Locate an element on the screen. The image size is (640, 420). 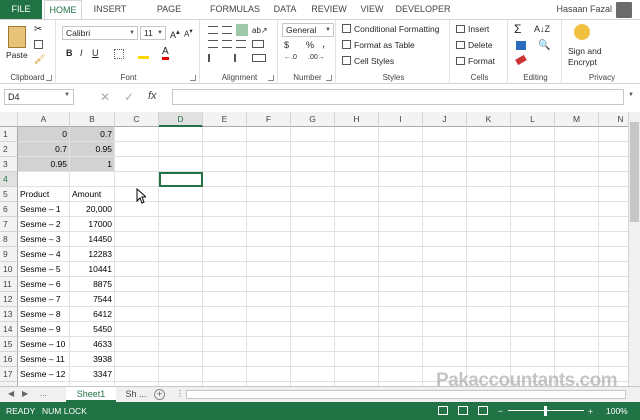
cell-m4 is located at coordinates (577, 179).